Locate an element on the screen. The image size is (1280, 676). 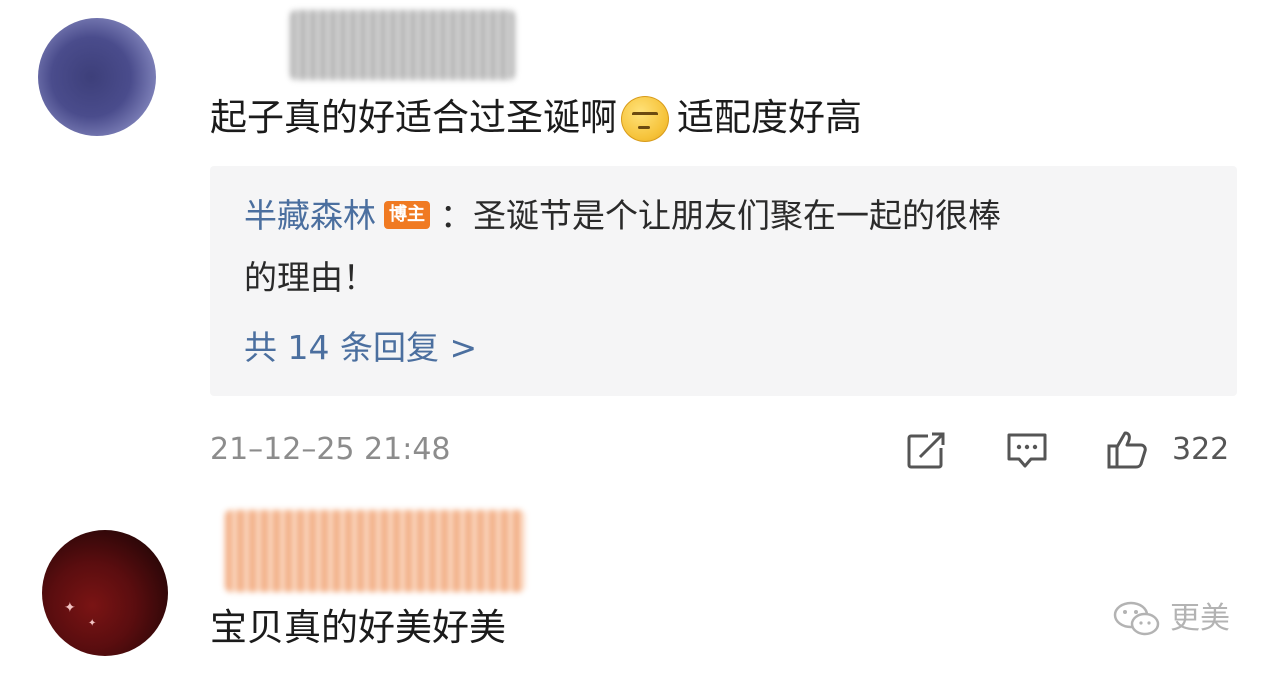
reply-text-line-1: 圣诞节是个让朋友们聚在一起的很棒 is located at coordinates (737, 215).